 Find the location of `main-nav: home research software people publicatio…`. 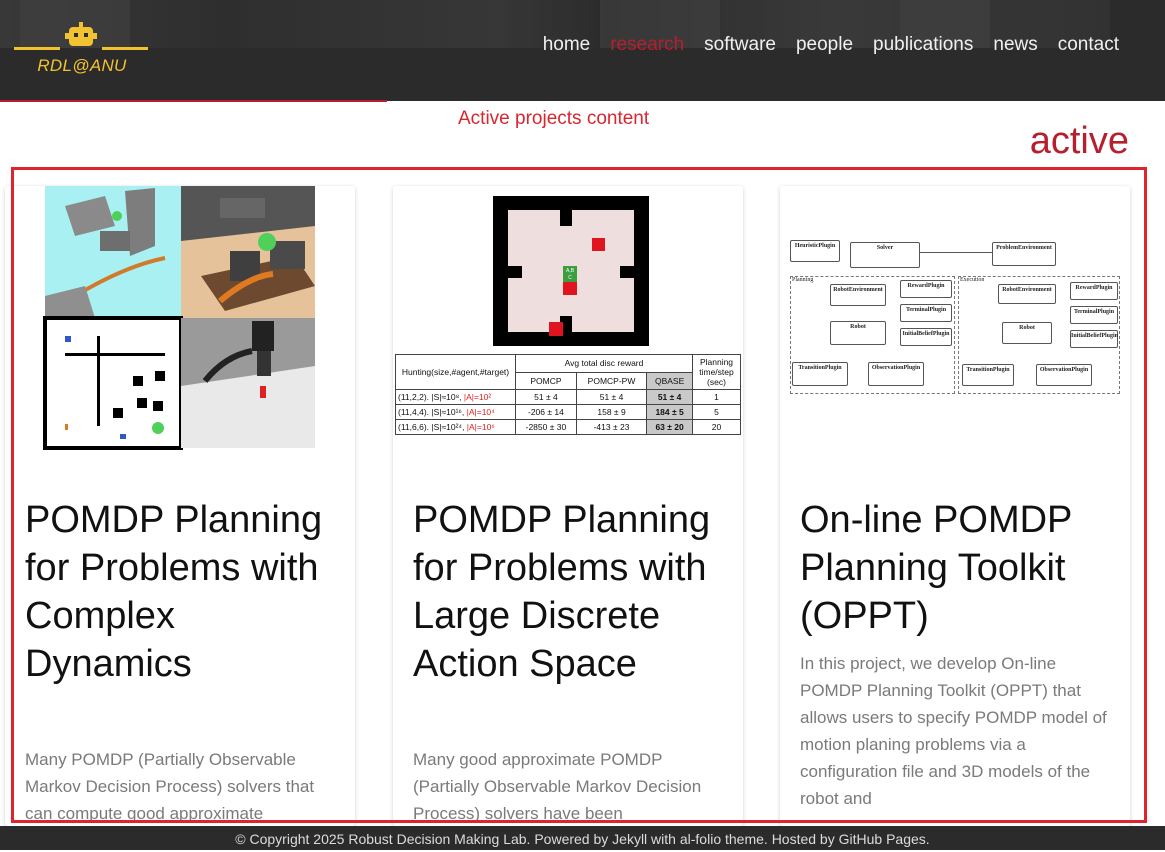

main-nav: home research software people publicatio… is located at coordinates (831, 45).